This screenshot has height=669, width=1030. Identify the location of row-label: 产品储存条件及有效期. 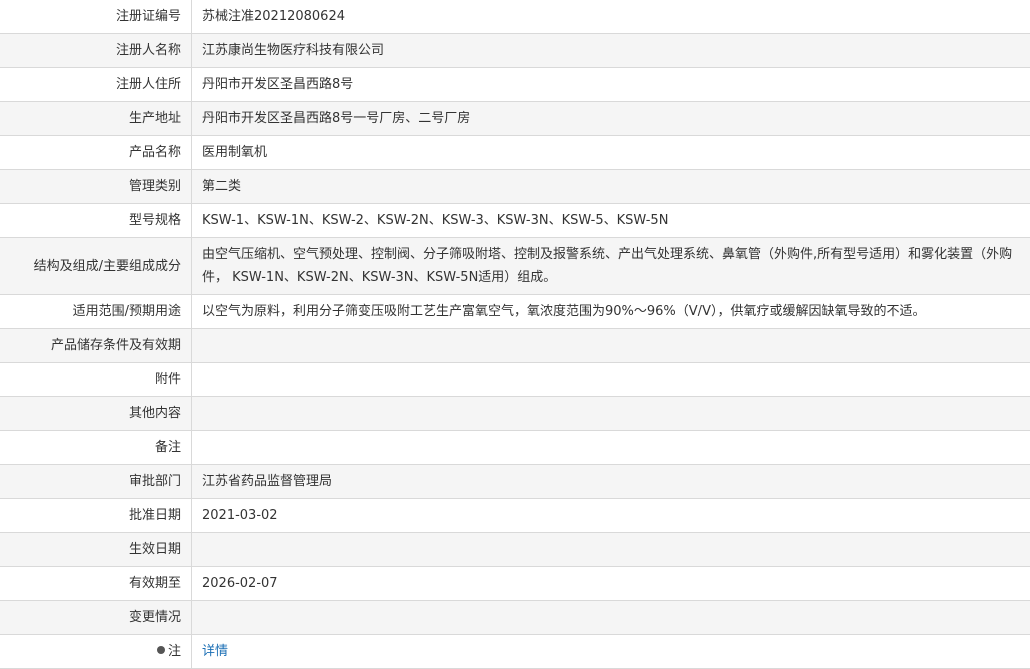
(96, 346).